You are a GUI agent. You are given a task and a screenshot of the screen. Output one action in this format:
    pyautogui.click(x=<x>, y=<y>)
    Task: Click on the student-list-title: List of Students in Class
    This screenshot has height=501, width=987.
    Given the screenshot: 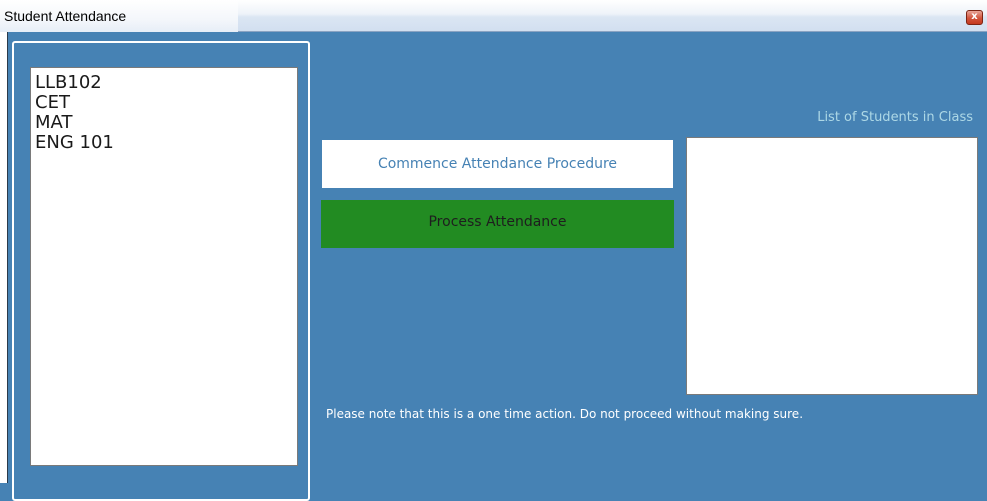 What is the action you would take?
    pyautogui.click(x=895, y=117)
    